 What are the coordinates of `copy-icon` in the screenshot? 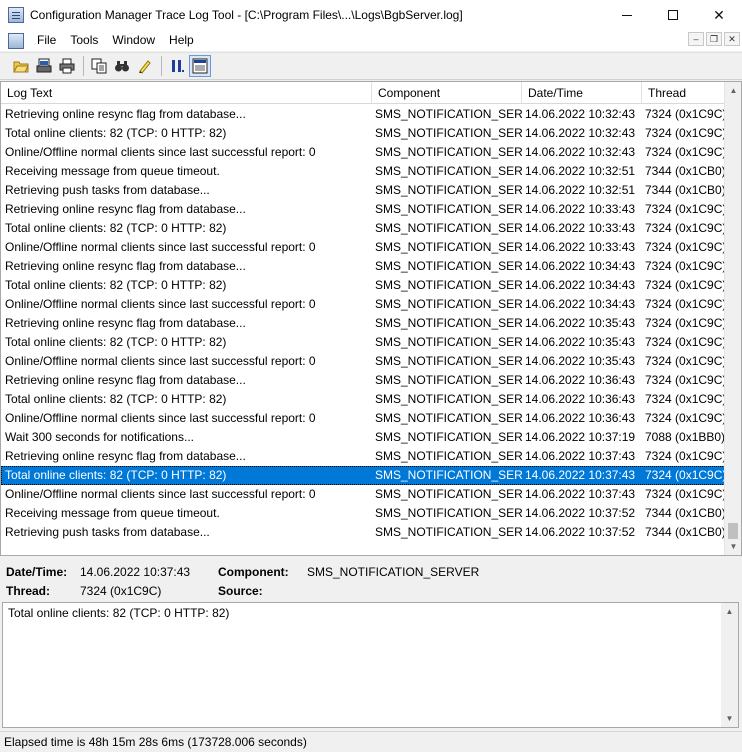 It's located at (99, 66).